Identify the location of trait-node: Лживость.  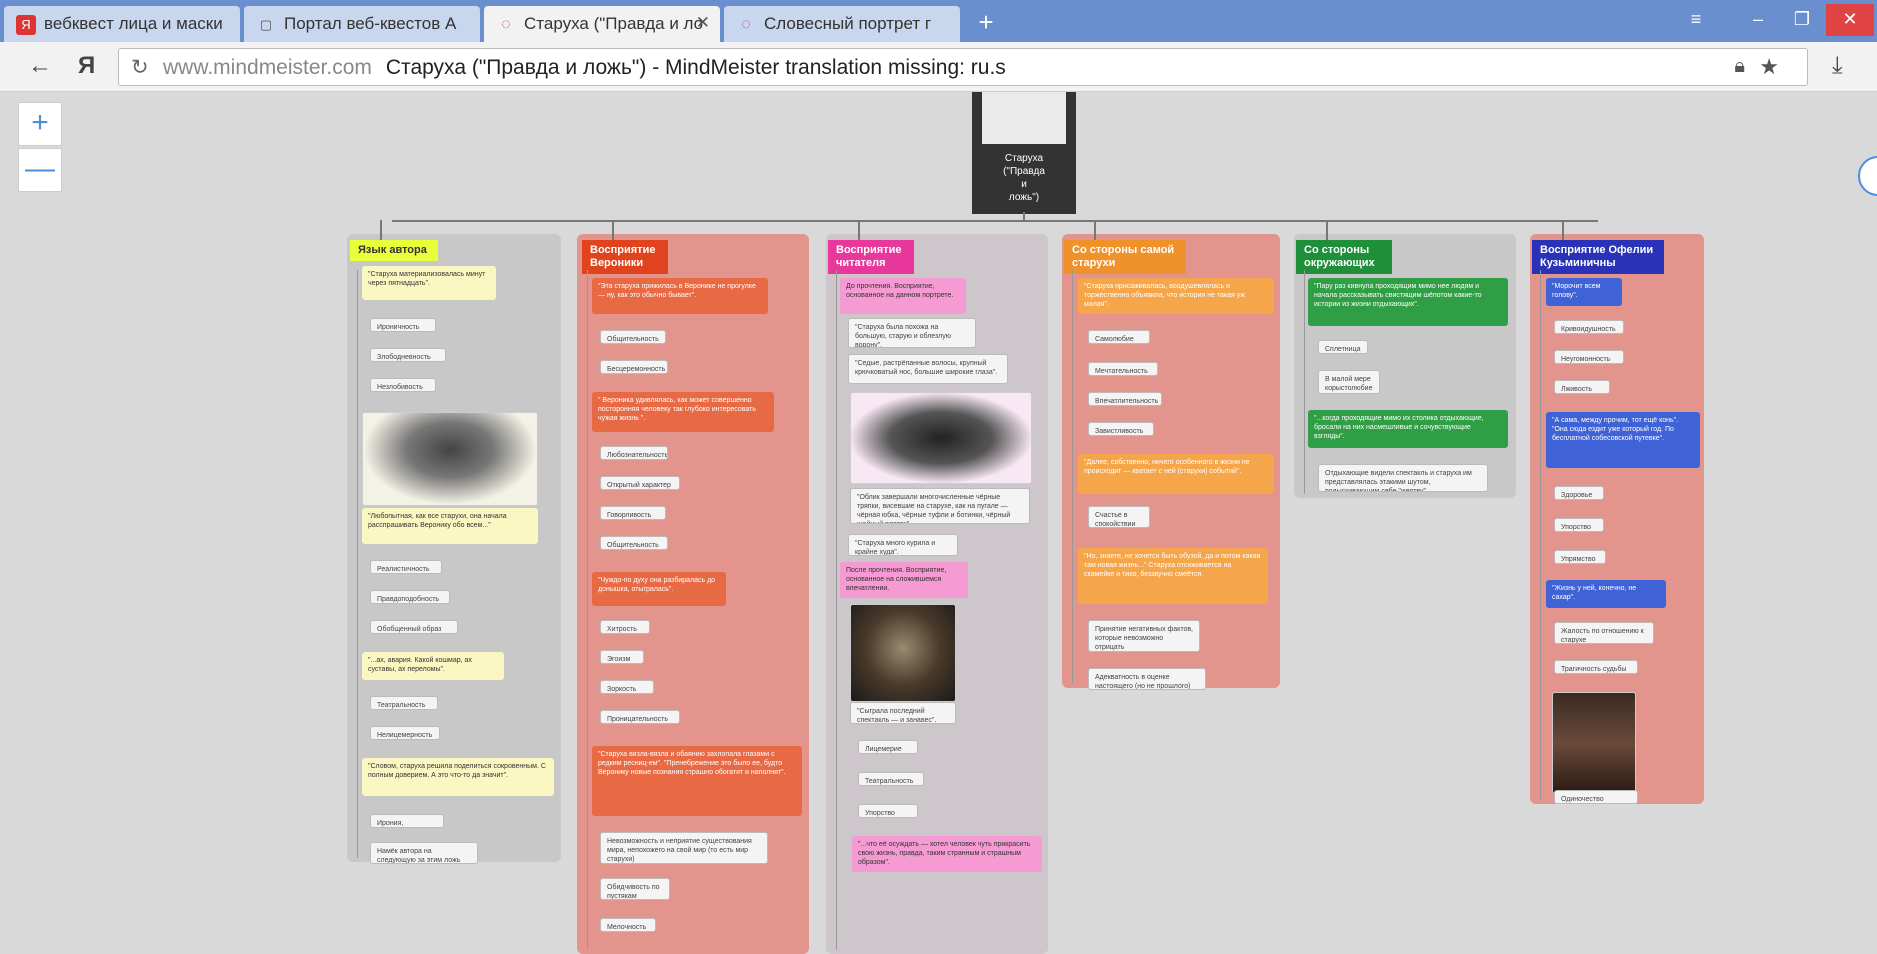
(1582, 387).